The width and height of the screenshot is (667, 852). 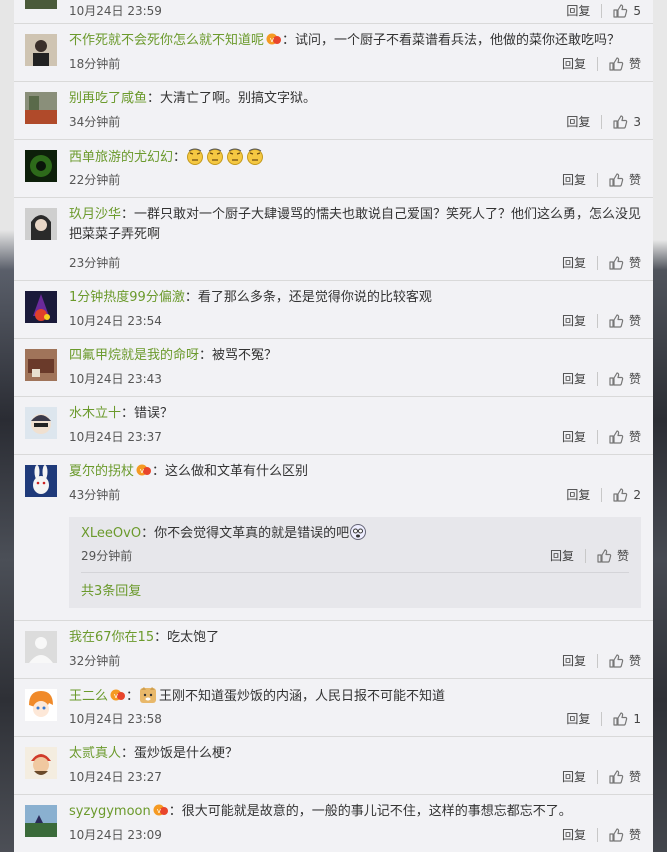 I want to click on username-link: syzygymoon, so click(x=110, y=811).